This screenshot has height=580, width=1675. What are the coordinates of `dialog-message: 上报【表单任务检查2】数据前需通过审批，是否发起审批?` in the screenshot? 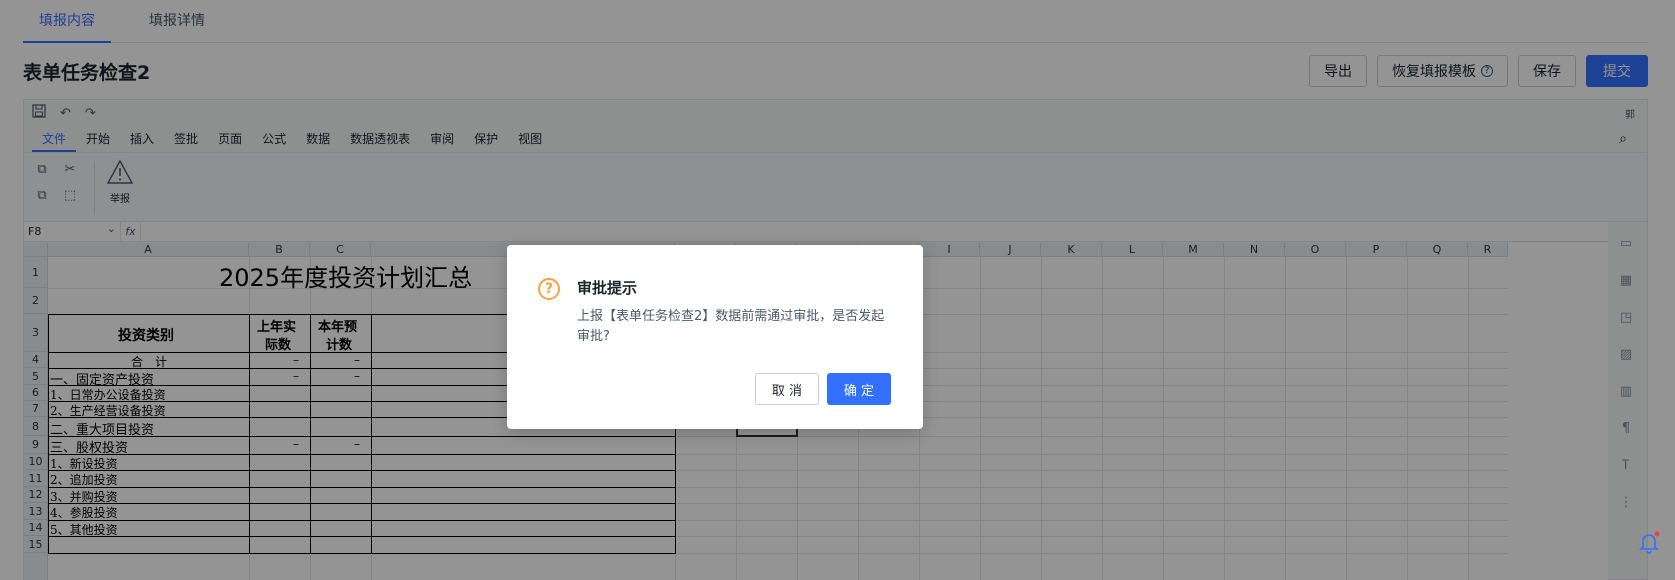 It's located at (731, 326).